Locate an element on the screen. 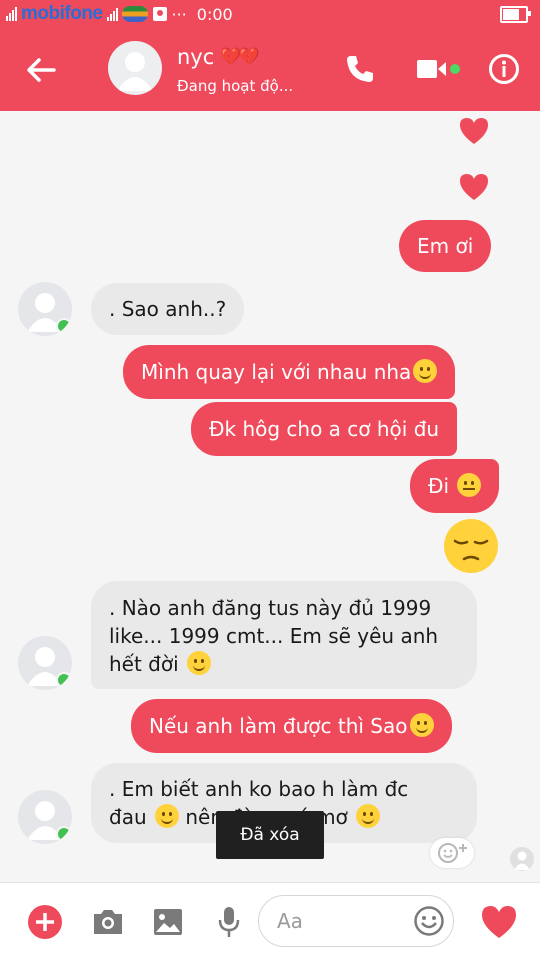 This screenshot has height=961, width=540. composer-bar: Aa is located at coordinates (270, 921).